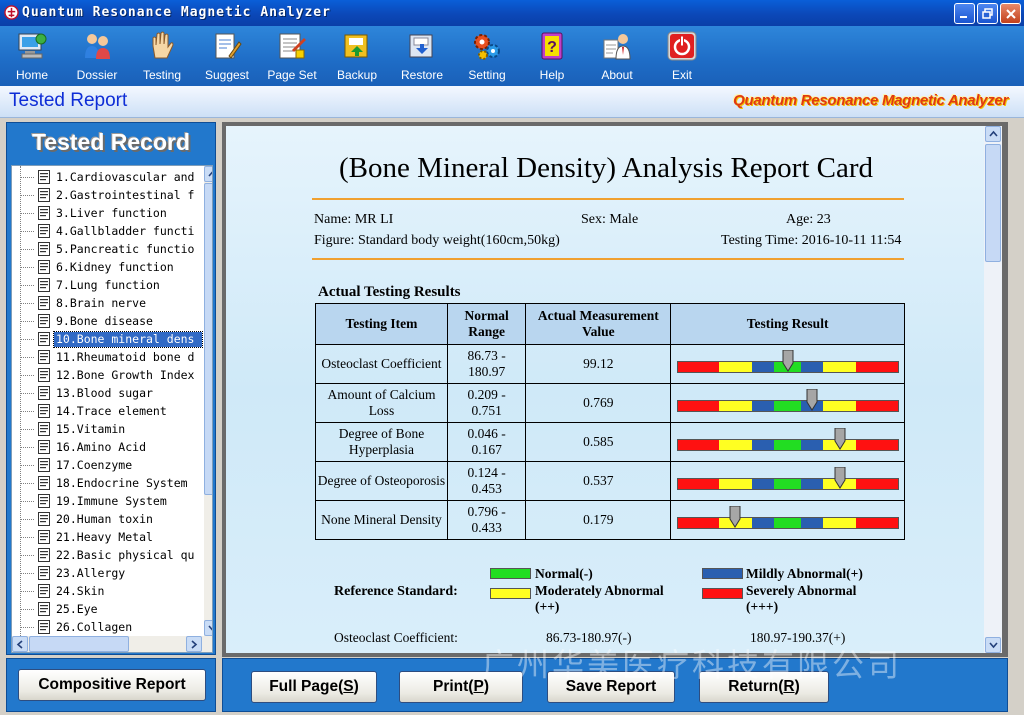 Image resolution: width=1024 pixels, height=715 pixels. Describe the element at coordinates (107, 393) in the screenshot. I see `tree-item: 13.Blood sugar` at that location.